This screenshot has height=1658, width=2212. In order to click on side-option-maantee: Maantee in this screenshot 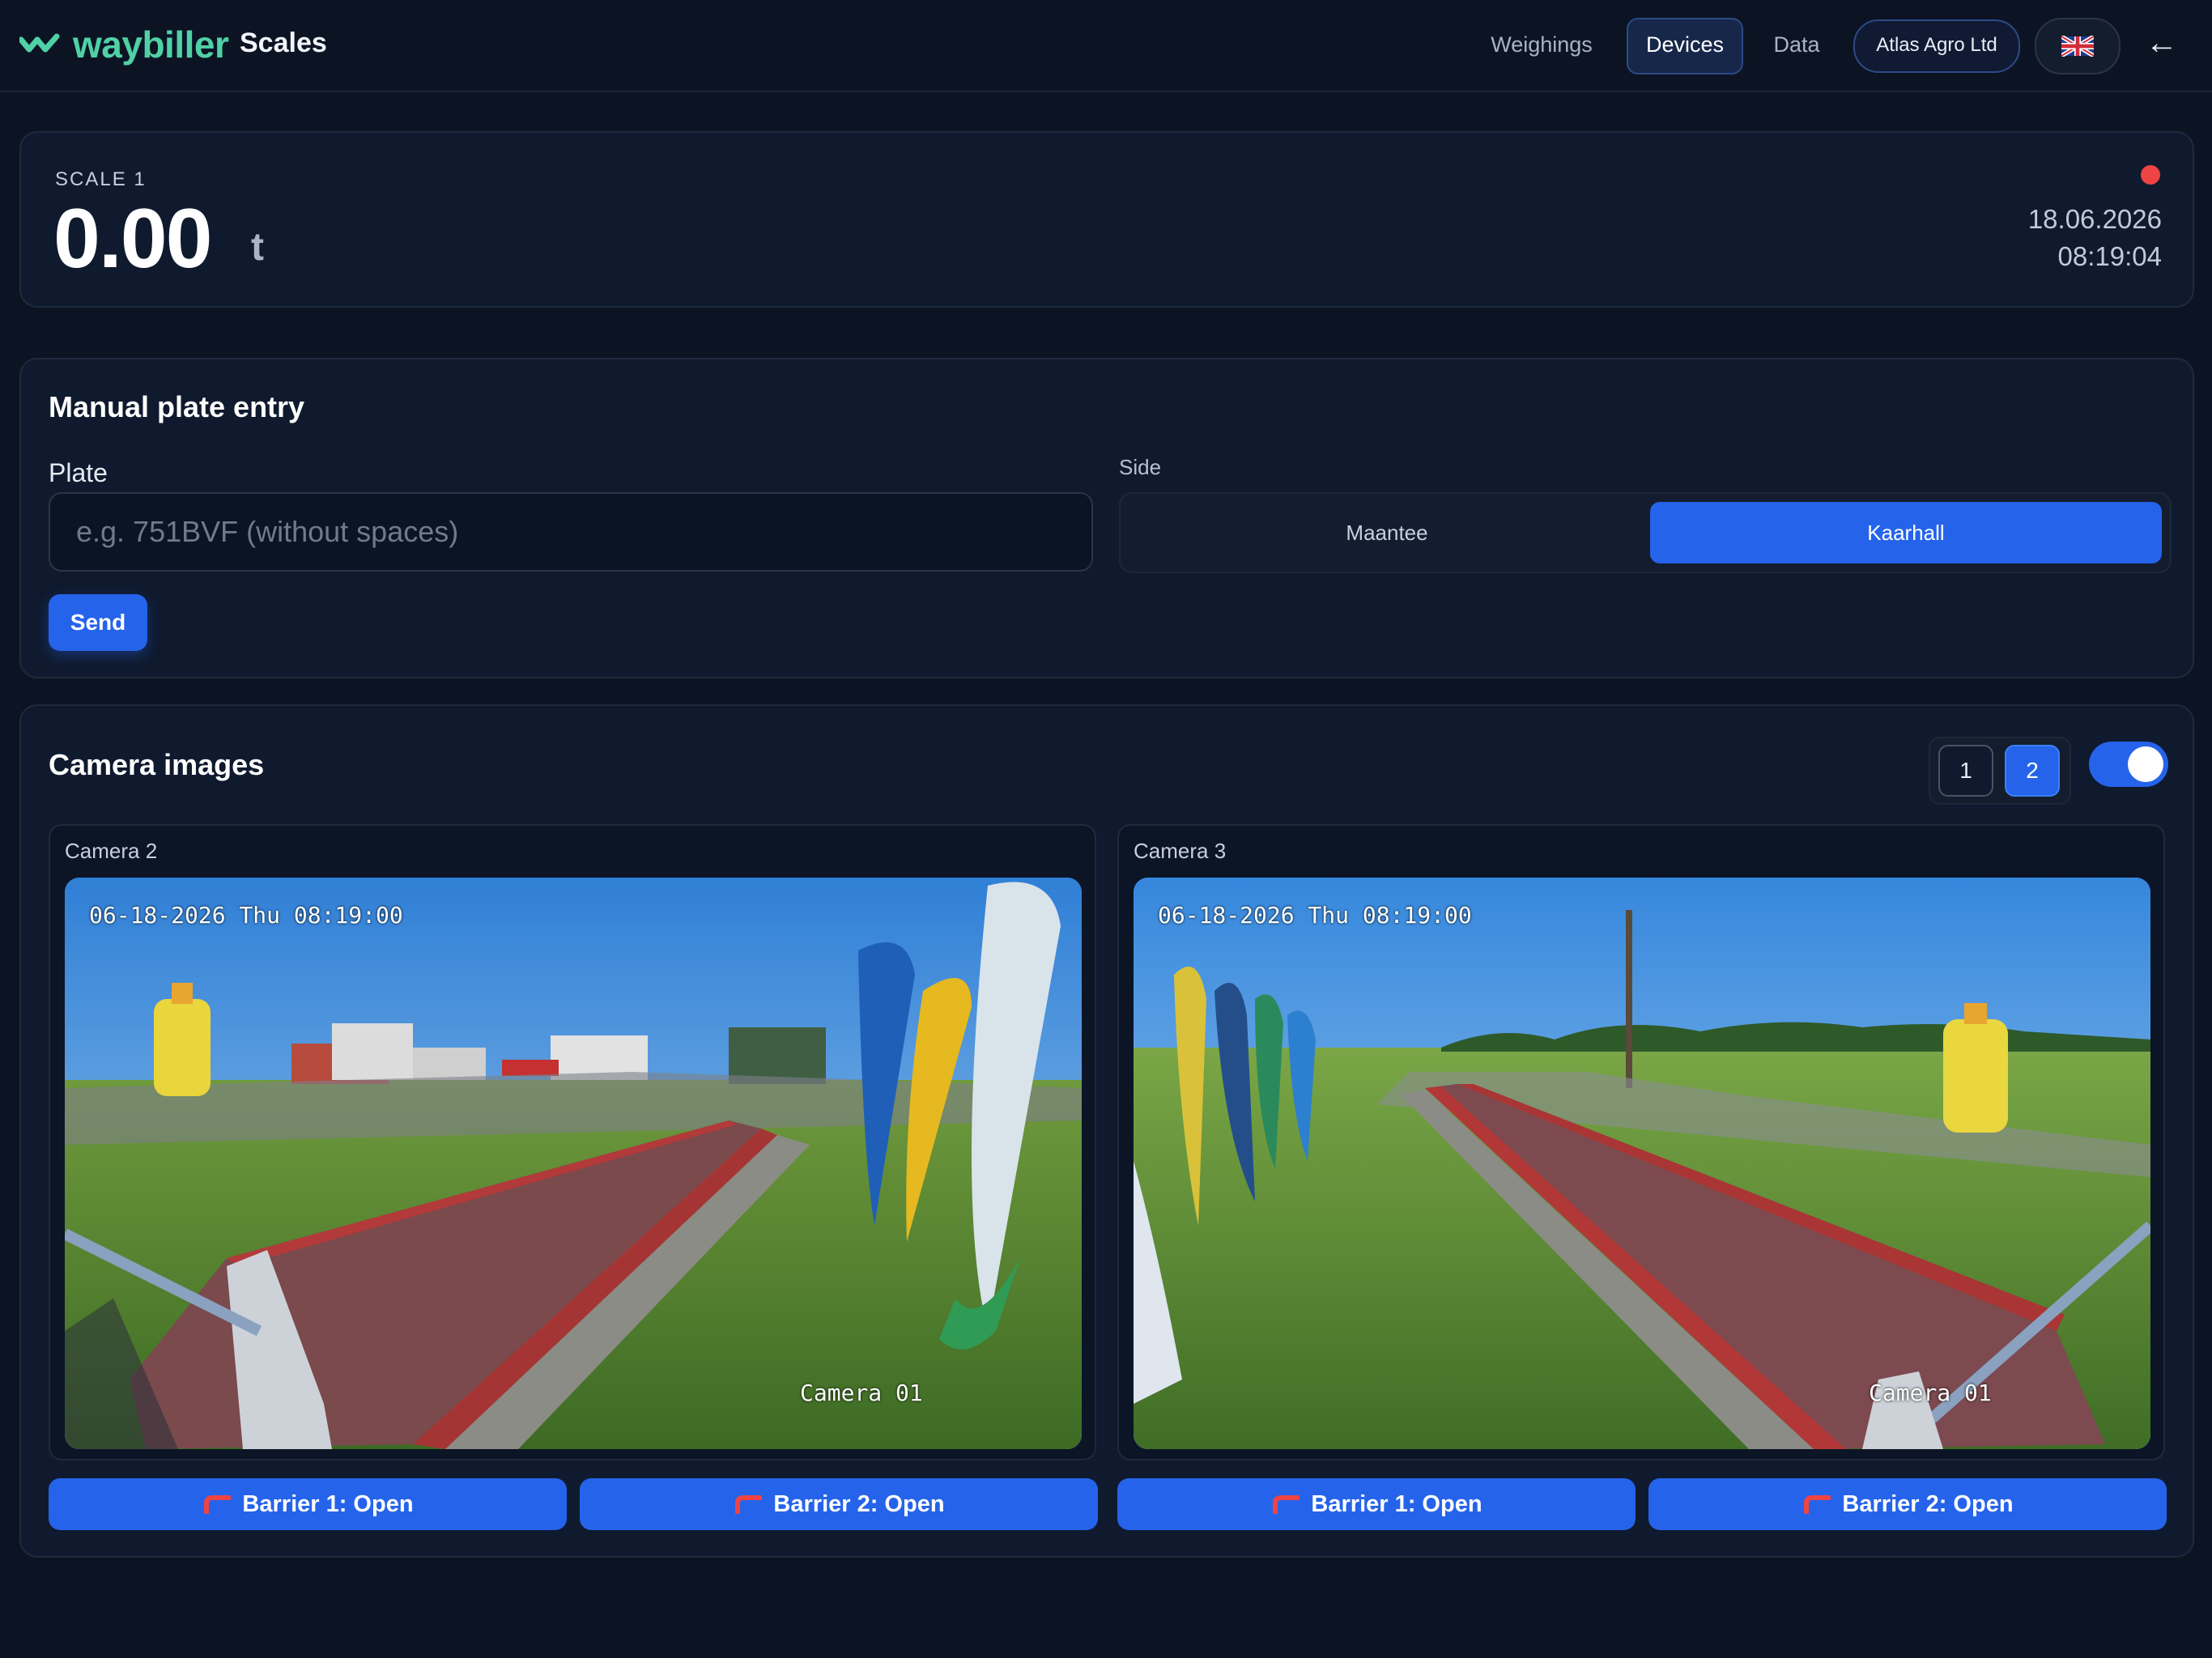, I will do `click(1387, 532)`.